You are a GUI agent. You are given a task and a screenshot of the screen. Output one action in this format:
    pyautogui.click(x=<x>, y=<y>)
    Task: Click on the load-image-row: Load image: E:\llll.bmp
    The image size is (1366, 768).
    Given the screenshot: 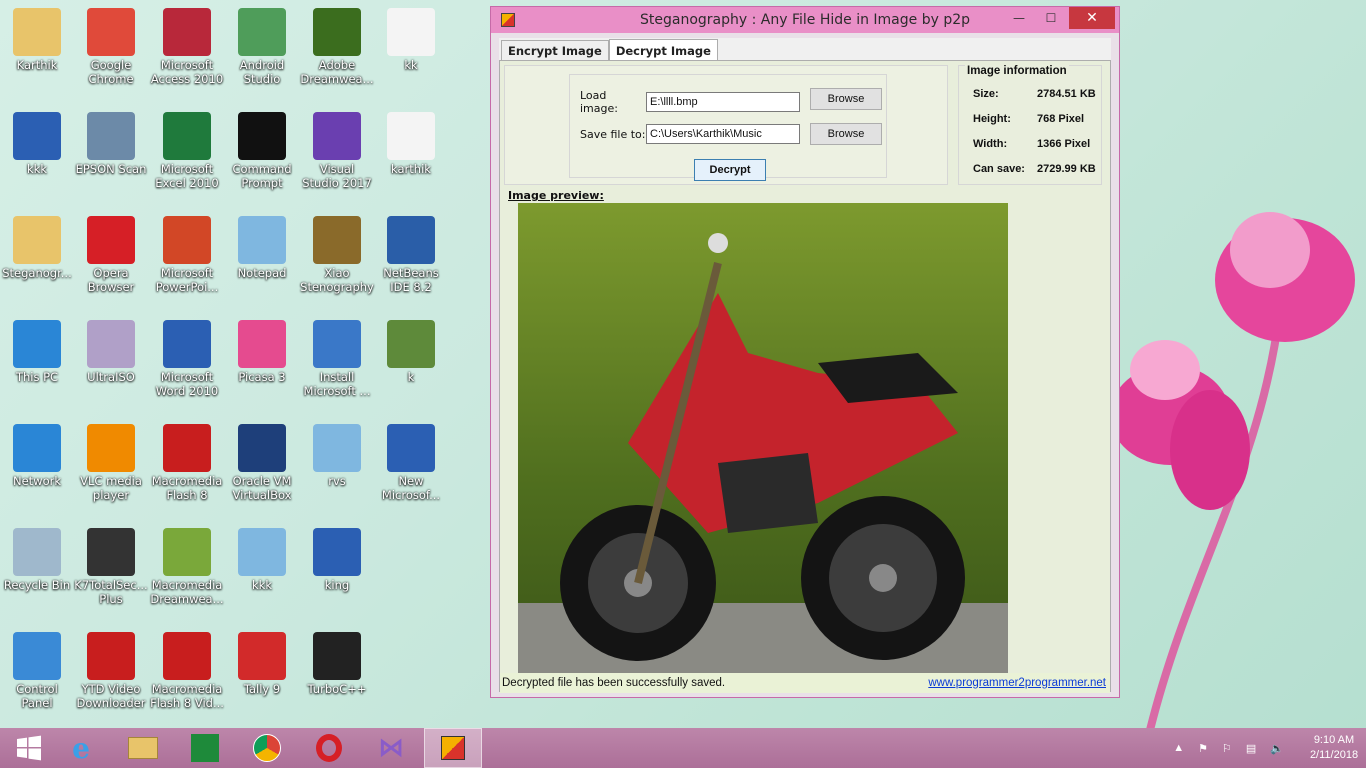 What is the action you would take?
    pyautogui.click(x=690, y=102)
    